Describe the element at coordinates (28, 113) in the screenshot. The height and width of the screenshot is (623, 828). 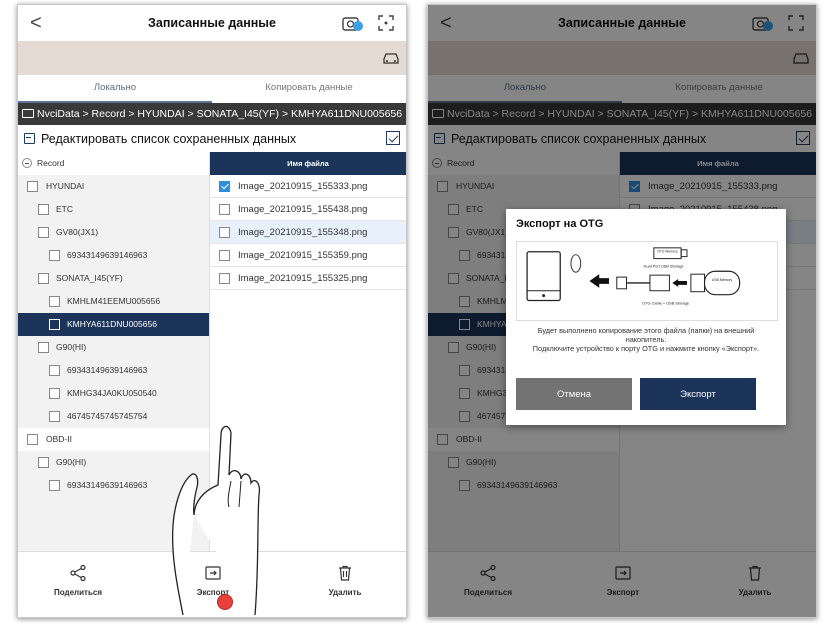
I see `folder-icon` at that location.